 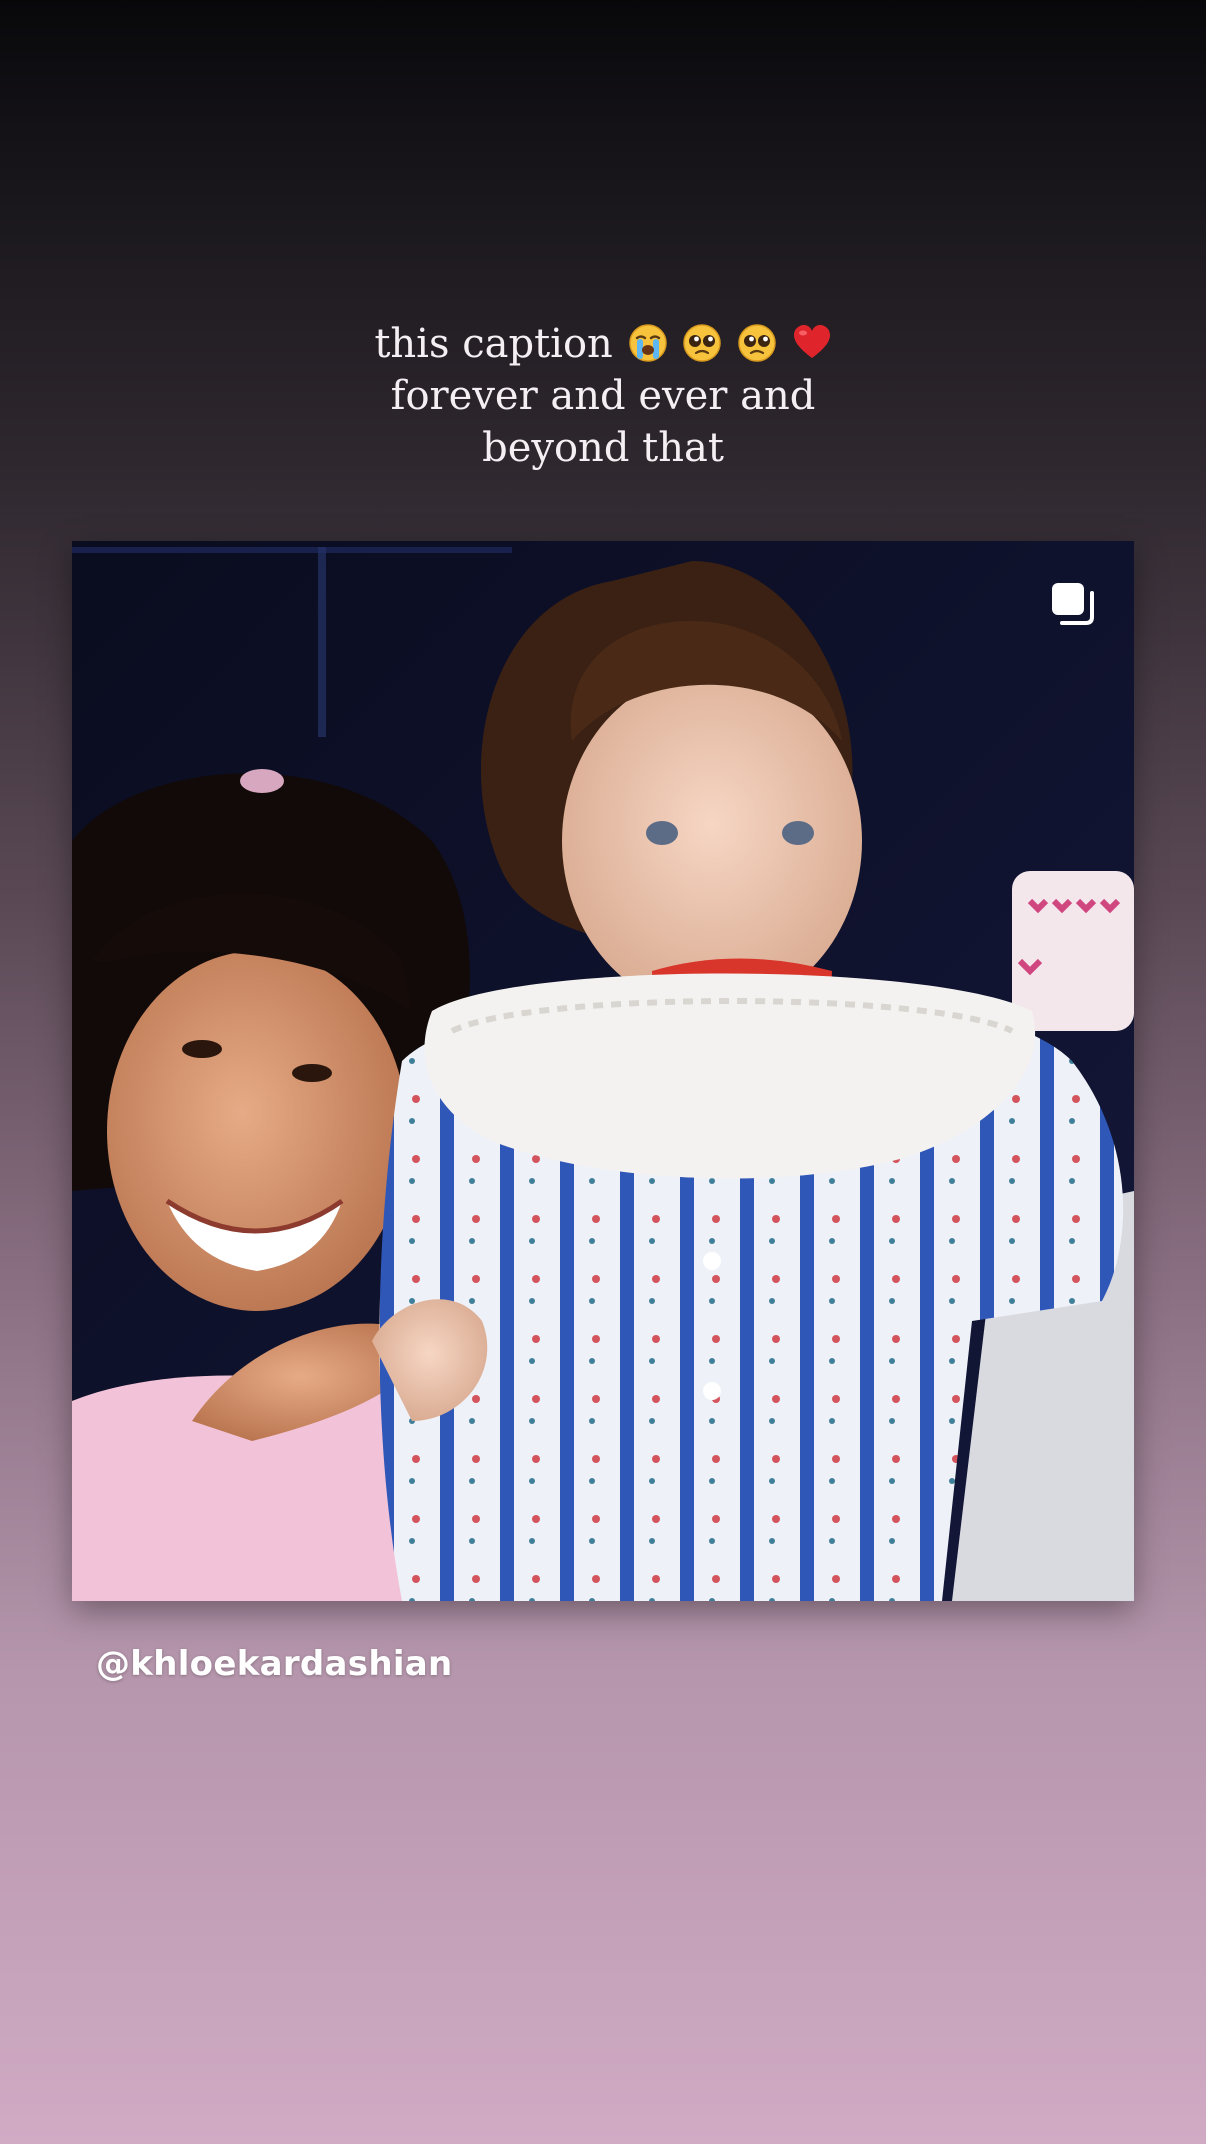 What do you see at coordinates (811, 341) in the screenshot?
I see `red-heart-icon` at bounding box center [811, 341].